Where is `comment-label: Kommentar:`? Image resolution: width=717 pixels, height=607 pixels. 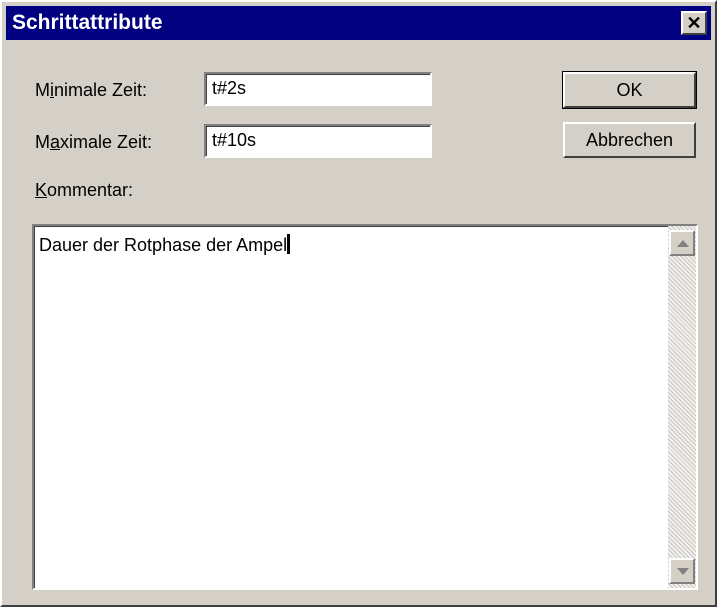
comment-label: Kommentar: is located at coordinates (84, 190).